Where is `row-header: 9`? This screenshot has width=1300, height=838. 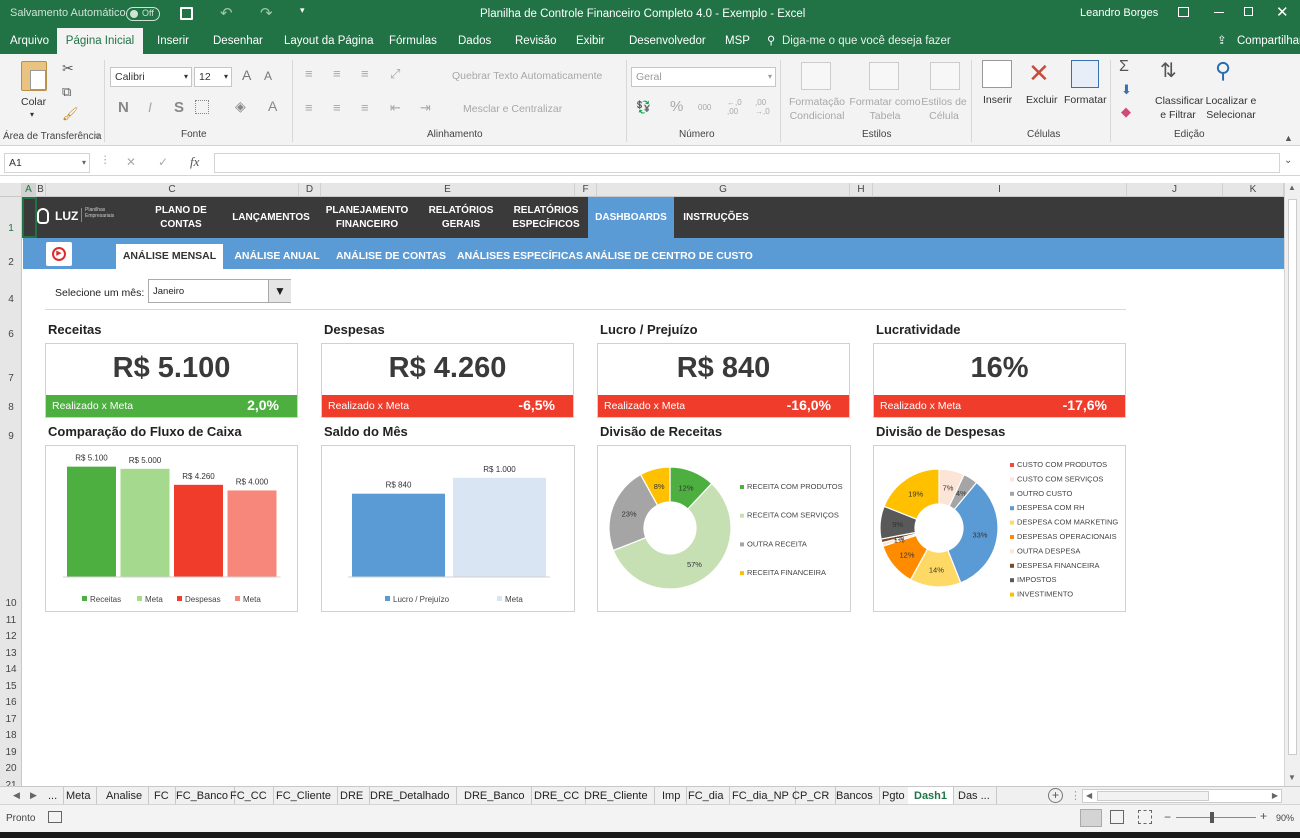
row-header: 9 is located at coordinates (11, 436).